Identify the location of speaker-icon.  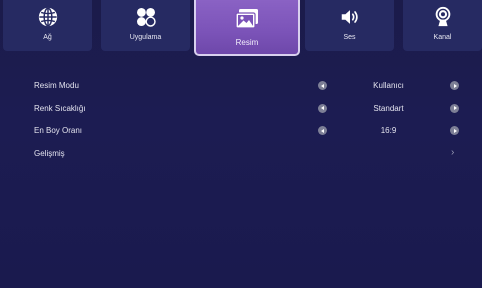
(349, 17).